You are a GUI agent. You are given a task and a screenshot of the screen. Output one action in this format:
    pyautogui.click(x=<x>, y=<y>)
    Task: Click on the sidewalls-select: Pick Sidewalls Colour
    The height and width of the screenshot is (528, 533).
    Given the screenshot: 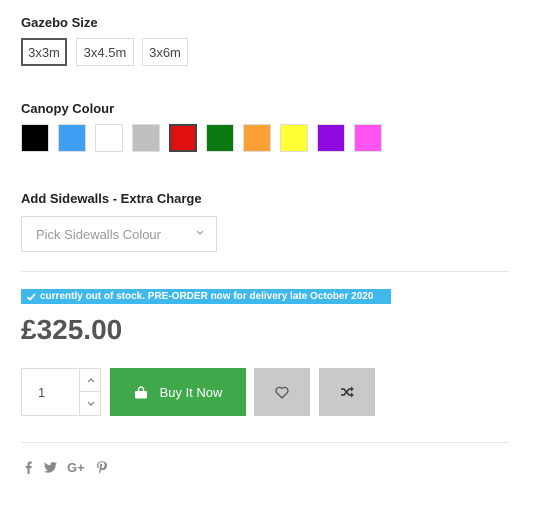 What is the action you would take?
    pyautogui.click(x=119, y=234)
    